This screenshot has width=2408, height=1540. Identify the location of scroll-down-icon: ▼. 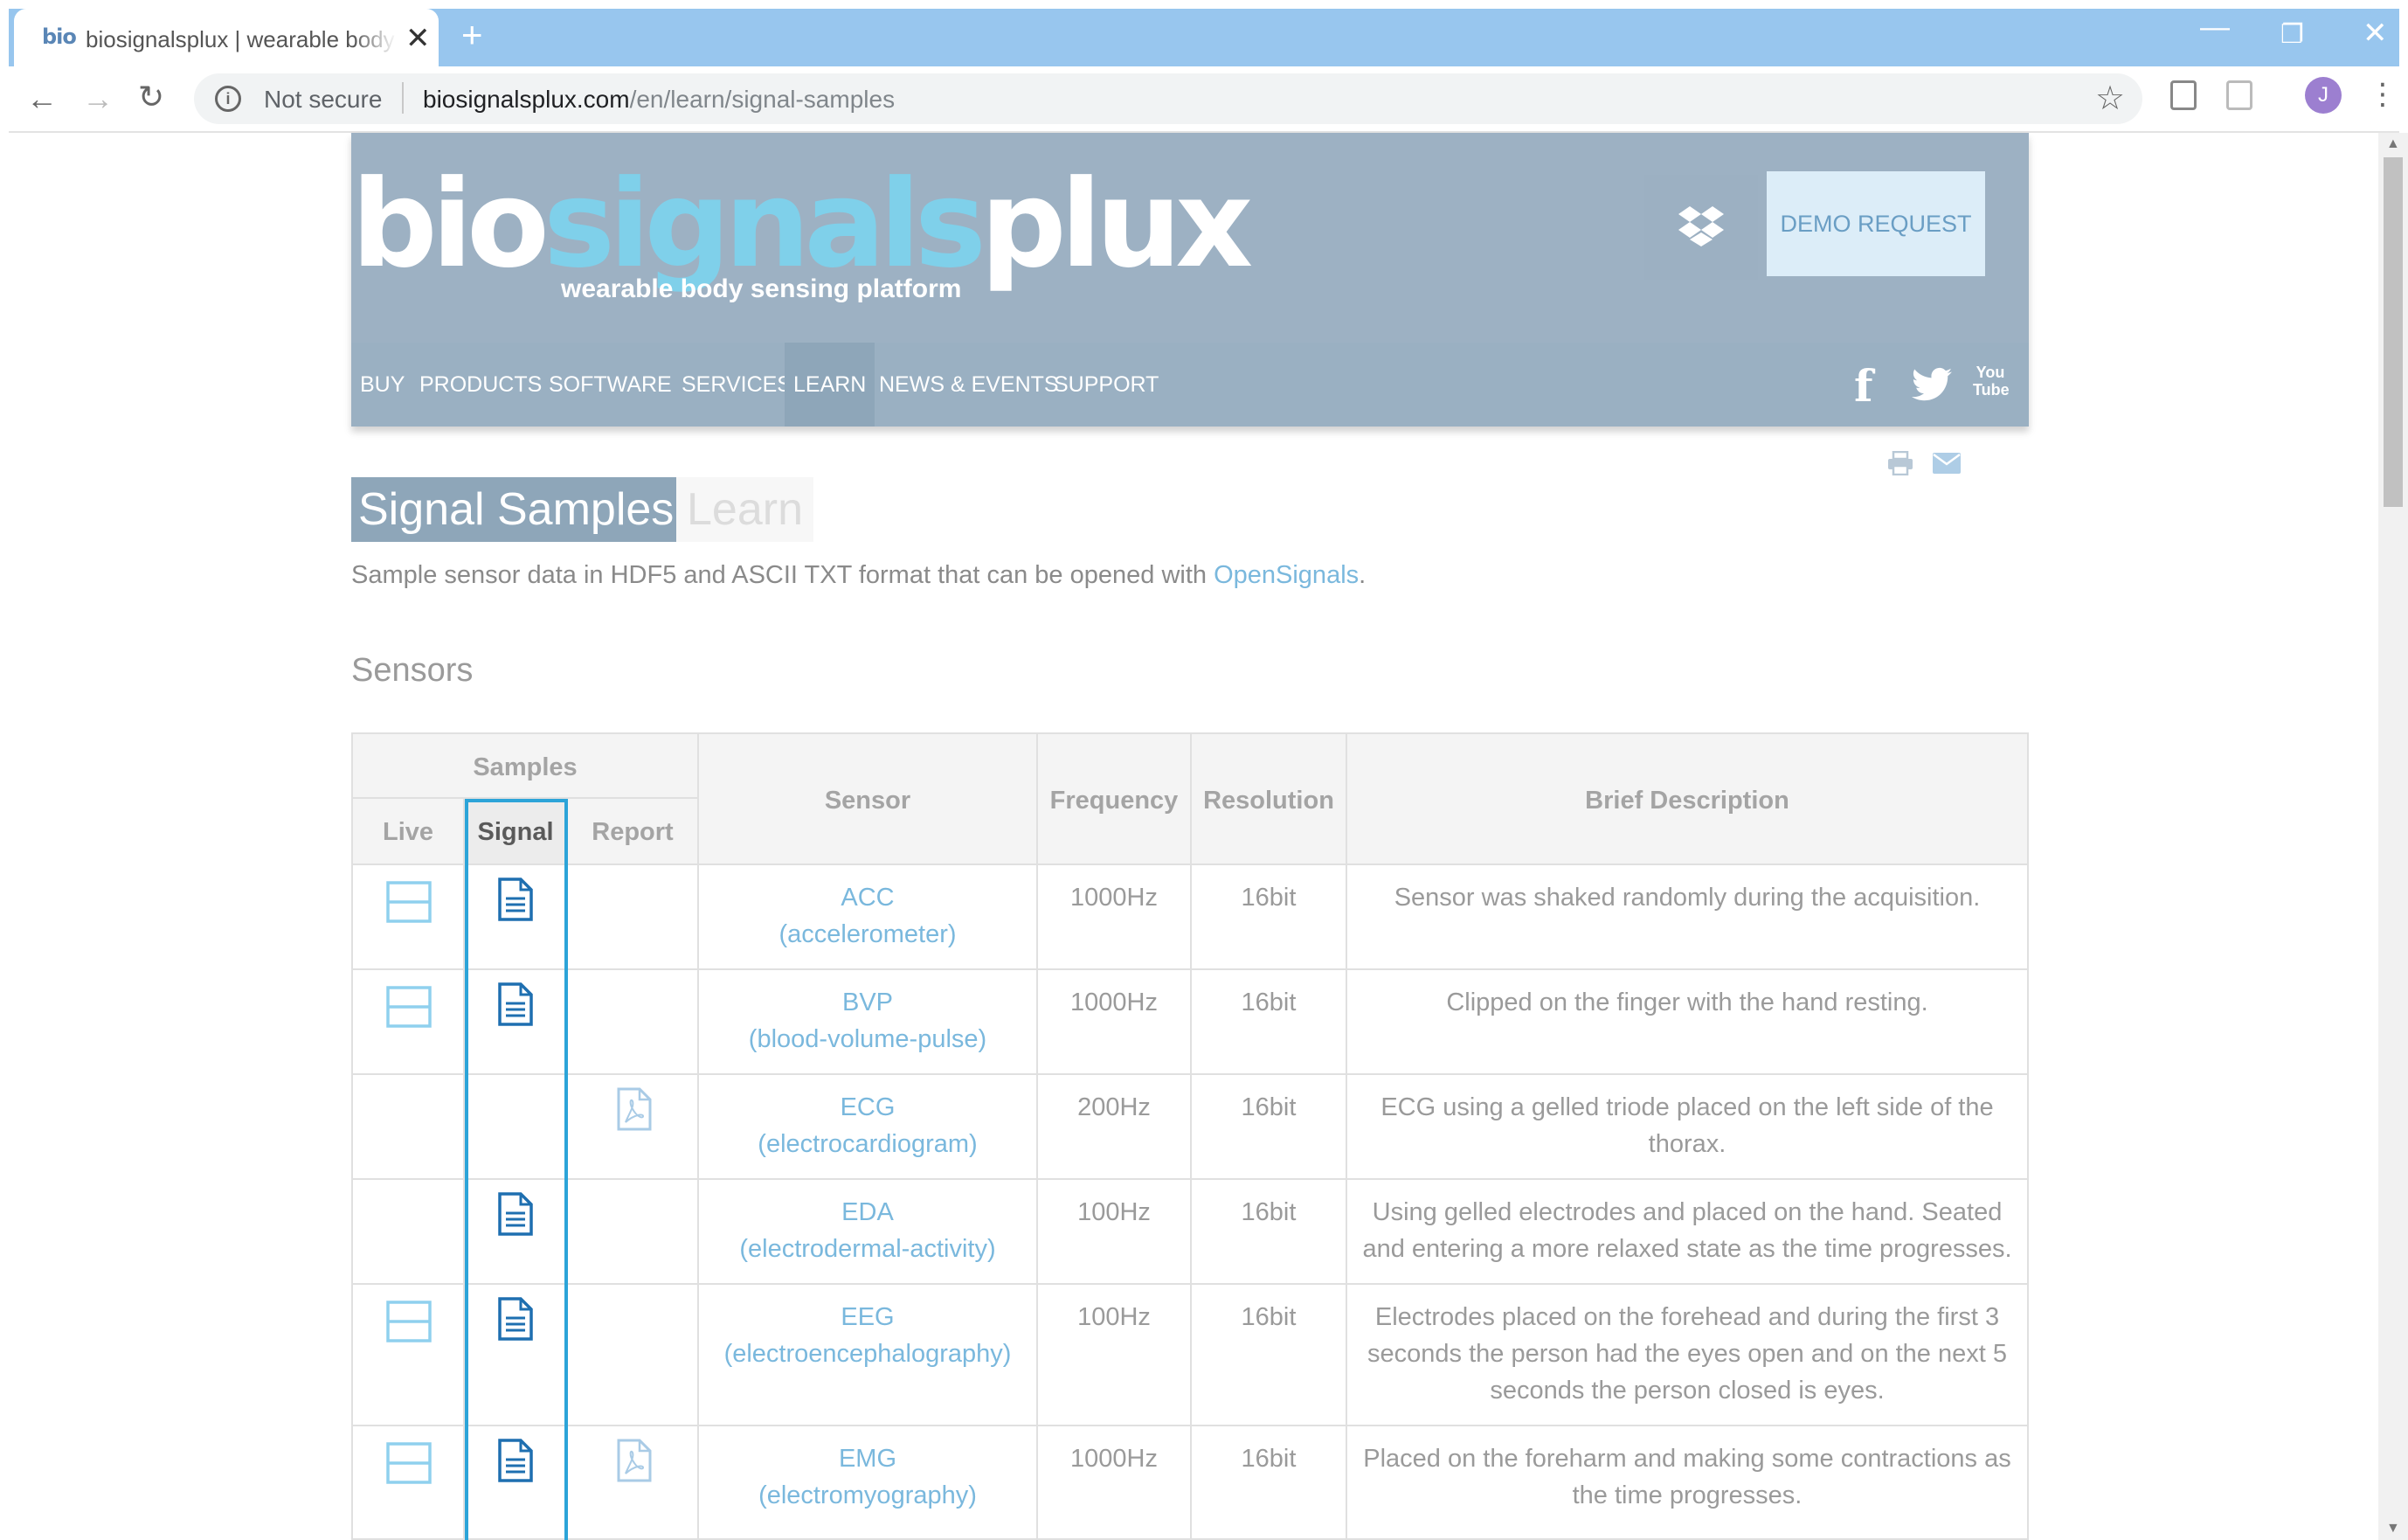
(2393, 1529).